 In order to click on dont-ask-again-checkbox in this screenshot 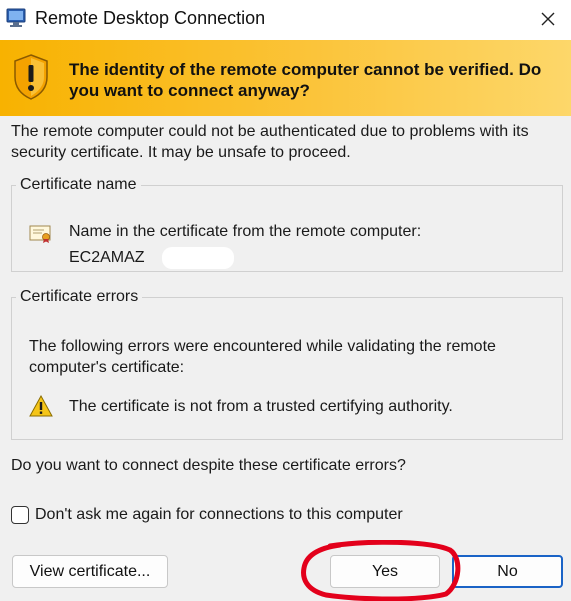, I will do `click(20, 515)`.